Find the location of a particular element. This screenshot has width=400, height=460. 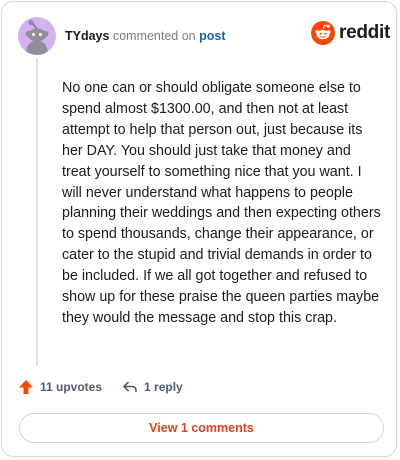

thread-line is located at coordinates (37, 212).